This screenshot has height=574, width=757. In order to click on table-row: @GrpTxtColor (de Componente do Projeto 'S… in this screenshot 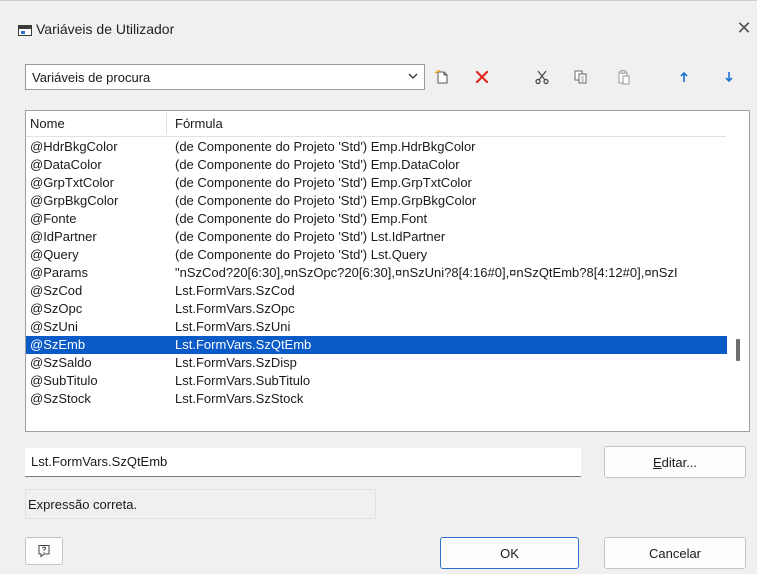, I will do `click(376, 183)`.